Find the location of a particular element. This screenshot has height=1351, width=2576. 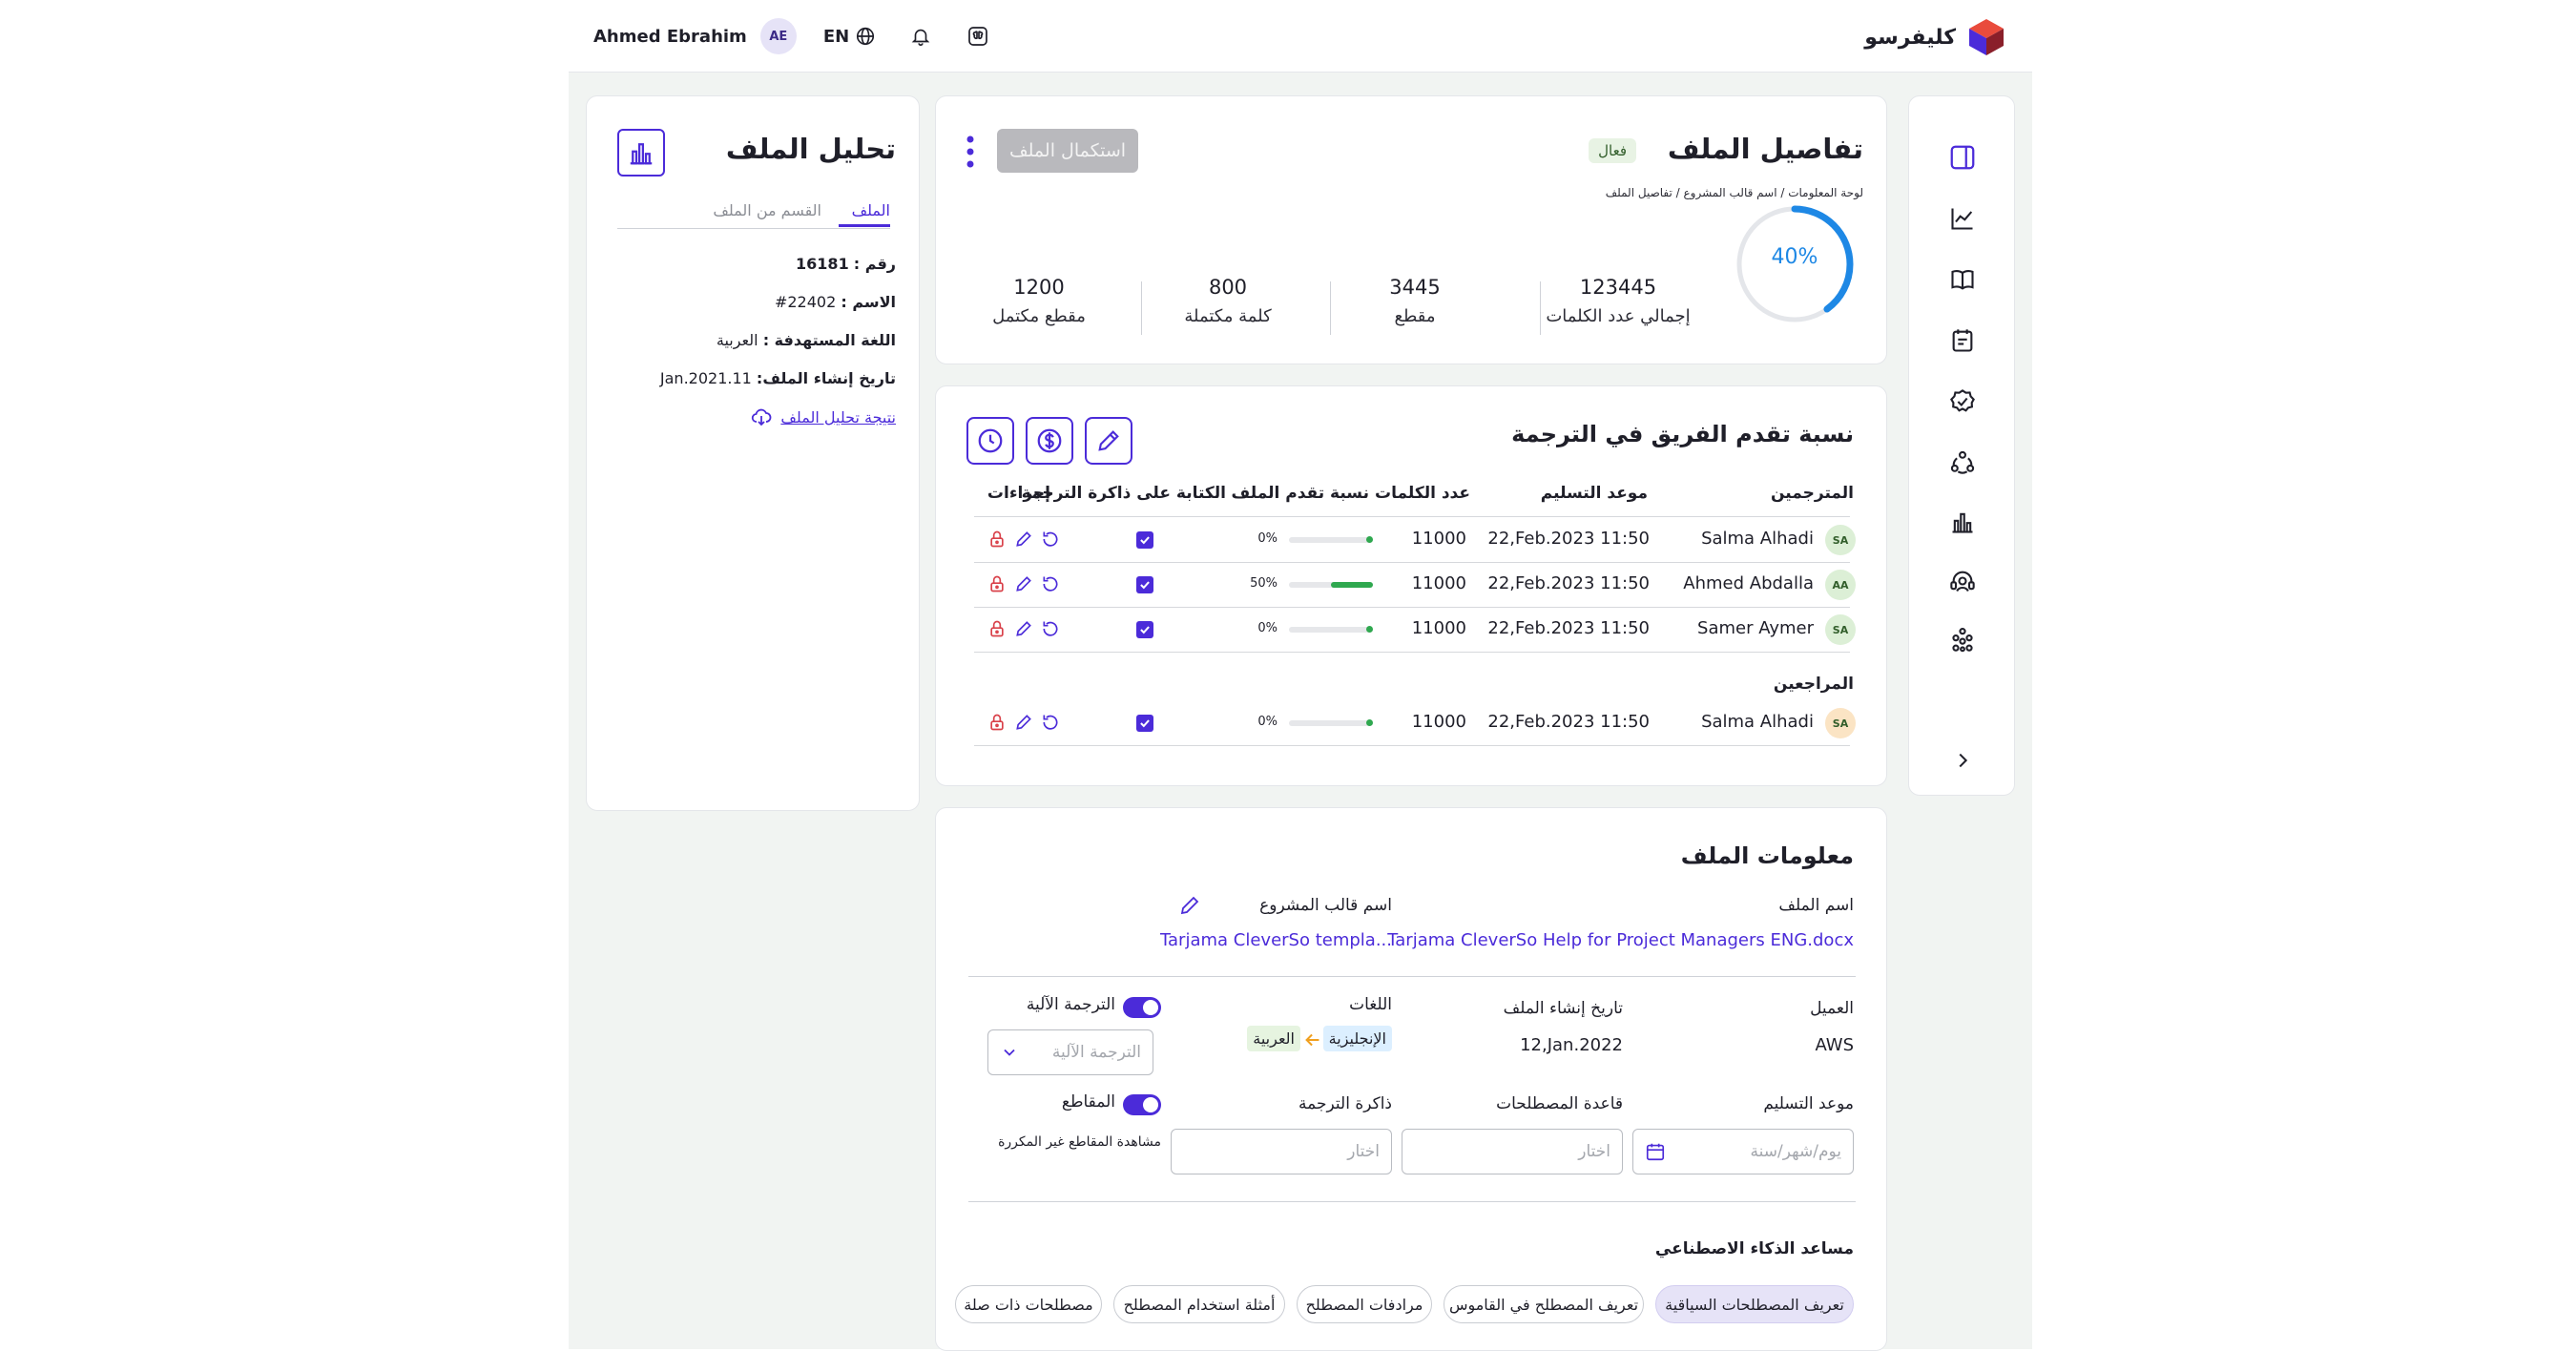

bar-chart-icon is located at coordinates (1962, 522).